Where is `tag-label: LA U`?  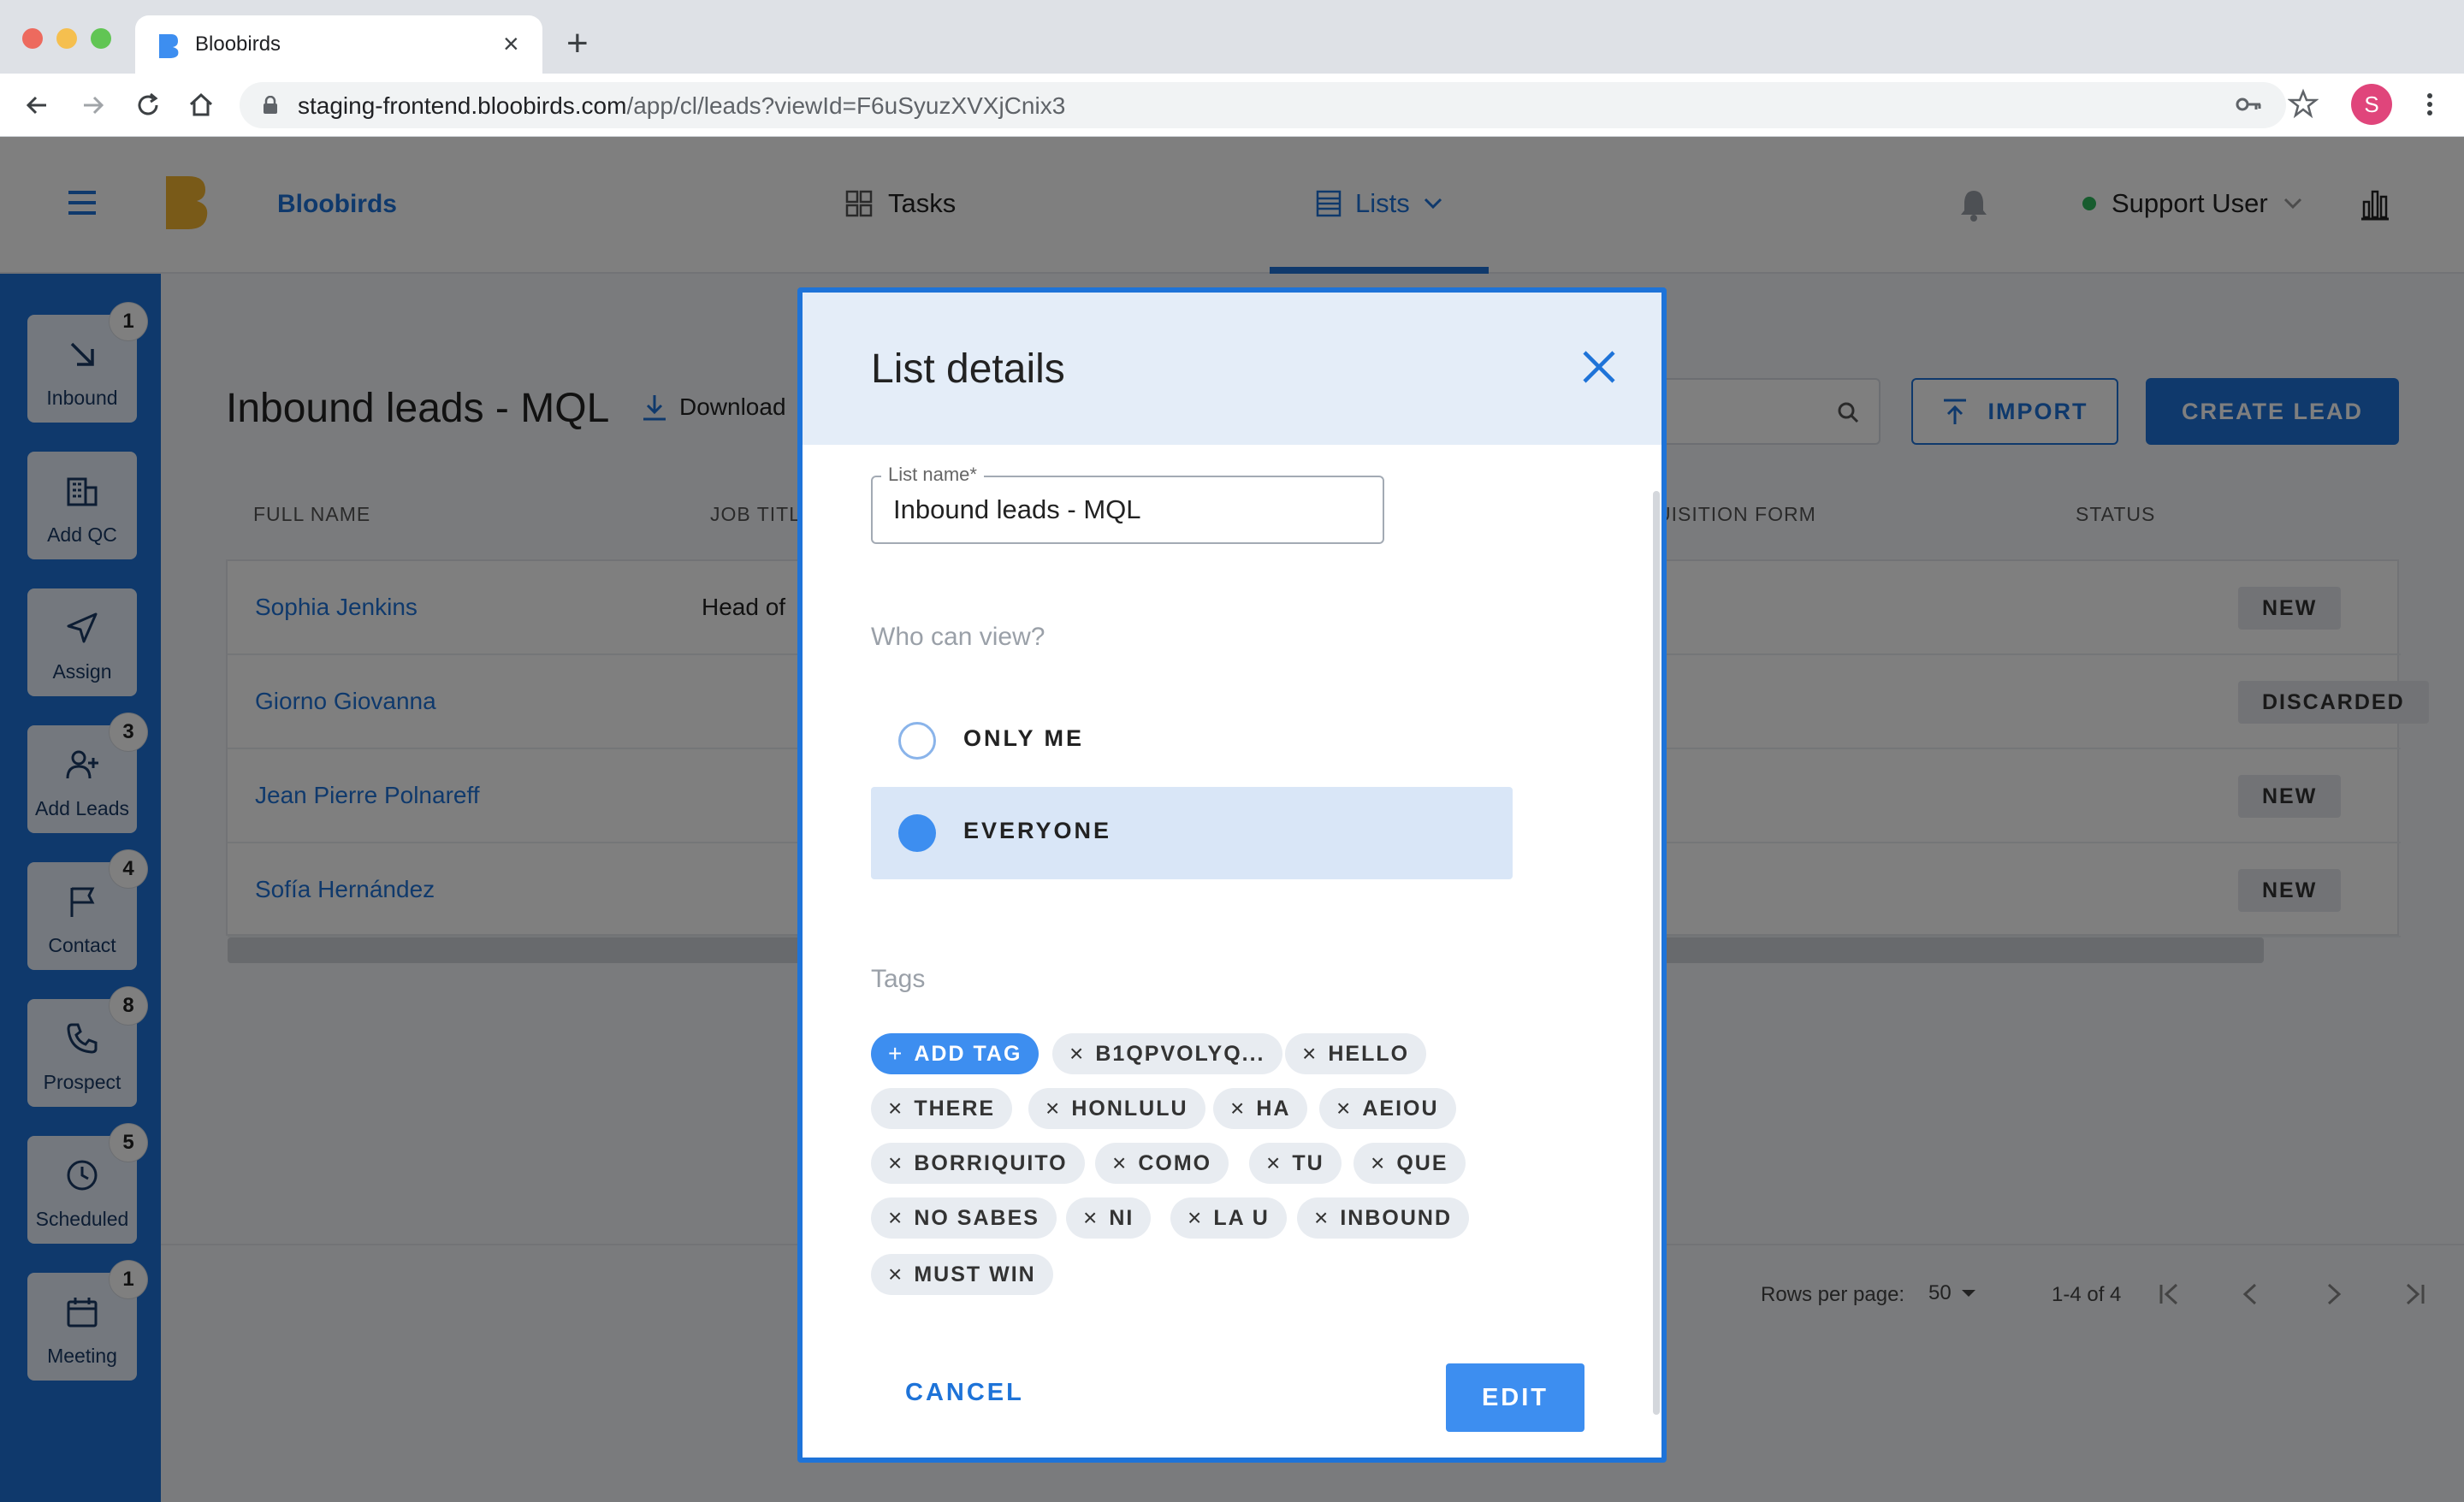 tag-label: LA U is located at coordinates (1241, 1217).